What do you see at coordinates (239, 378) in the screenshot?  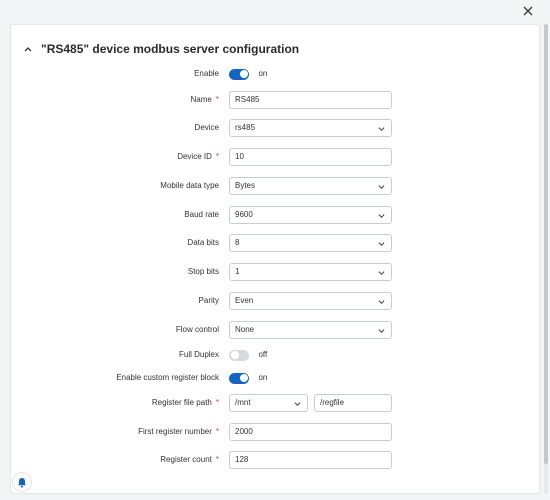 I see `custom-register-toggle` at bounding box center [239, 378].